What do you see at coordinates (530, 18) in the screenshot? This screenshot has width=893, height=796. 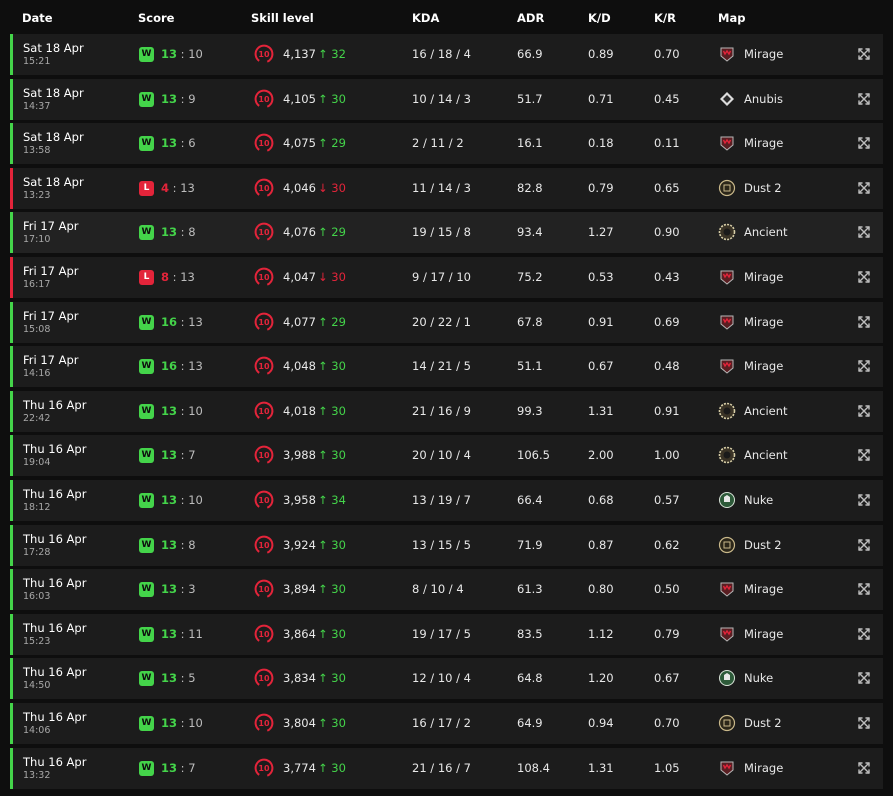 I see `column-adr: ADR` at bounding box center [530, 18].